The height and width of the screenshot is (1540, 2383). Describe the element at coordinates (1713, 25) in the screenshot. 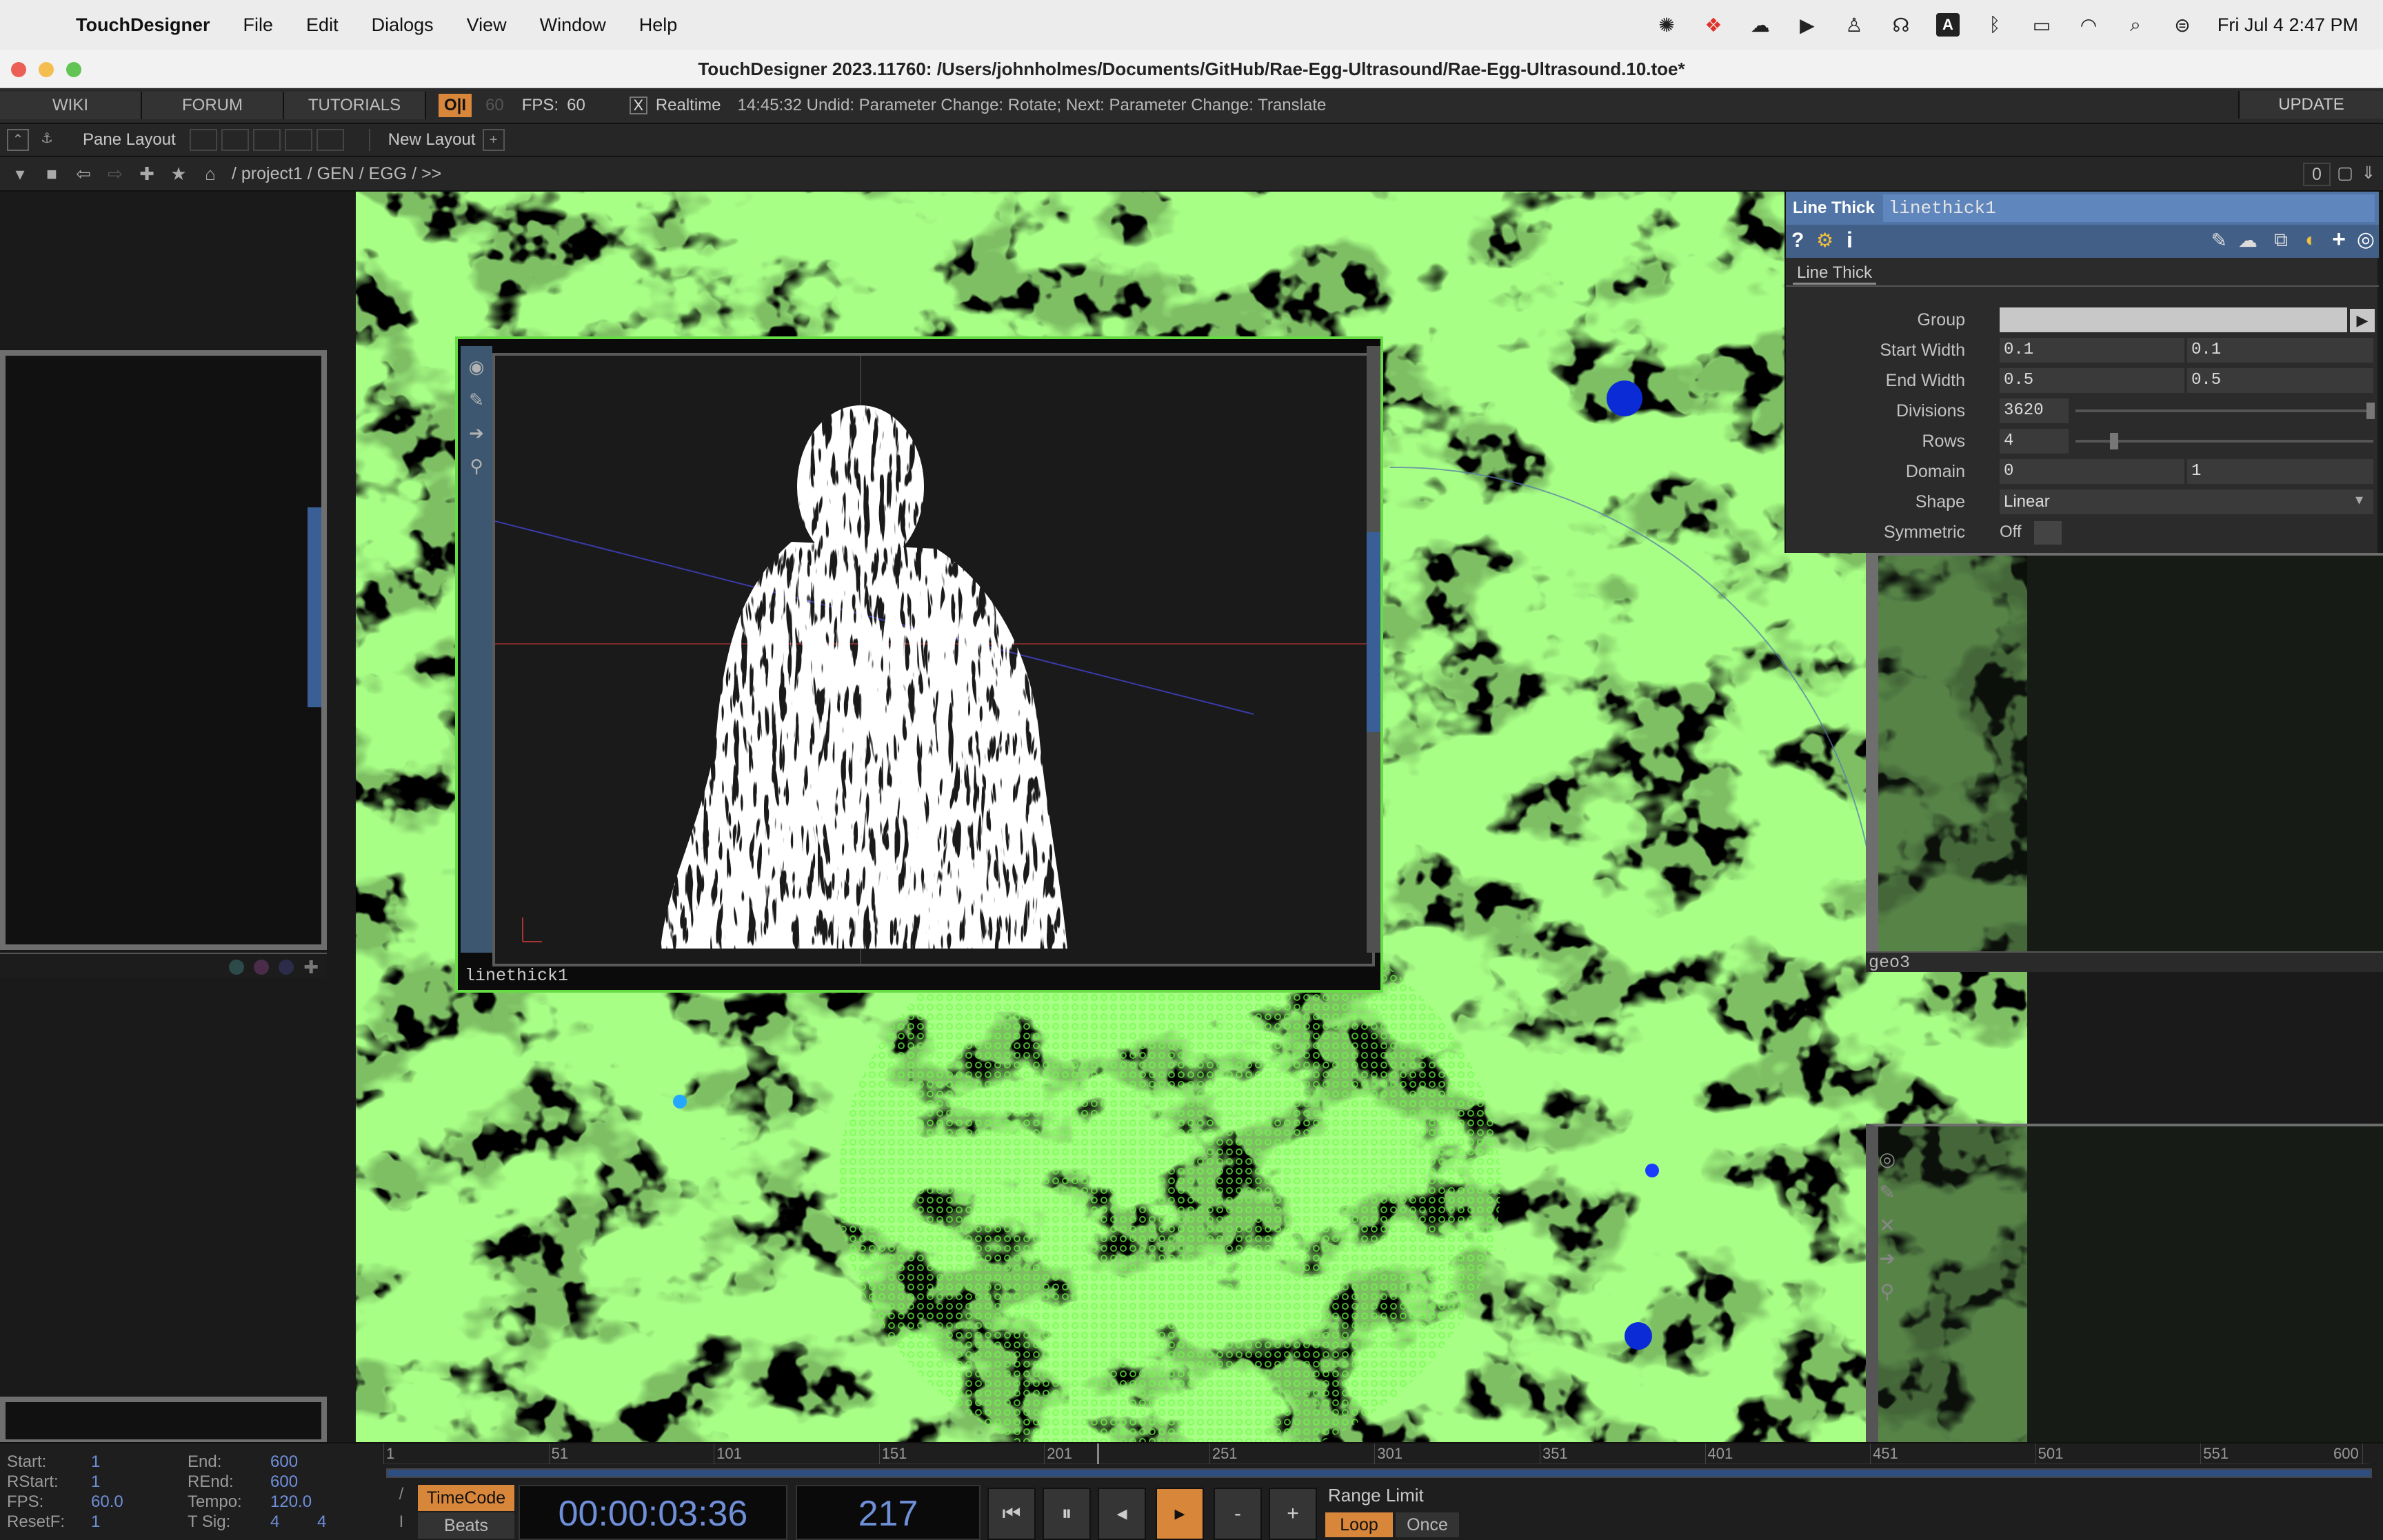

I see `dropbox-icon: ❖` at that location.